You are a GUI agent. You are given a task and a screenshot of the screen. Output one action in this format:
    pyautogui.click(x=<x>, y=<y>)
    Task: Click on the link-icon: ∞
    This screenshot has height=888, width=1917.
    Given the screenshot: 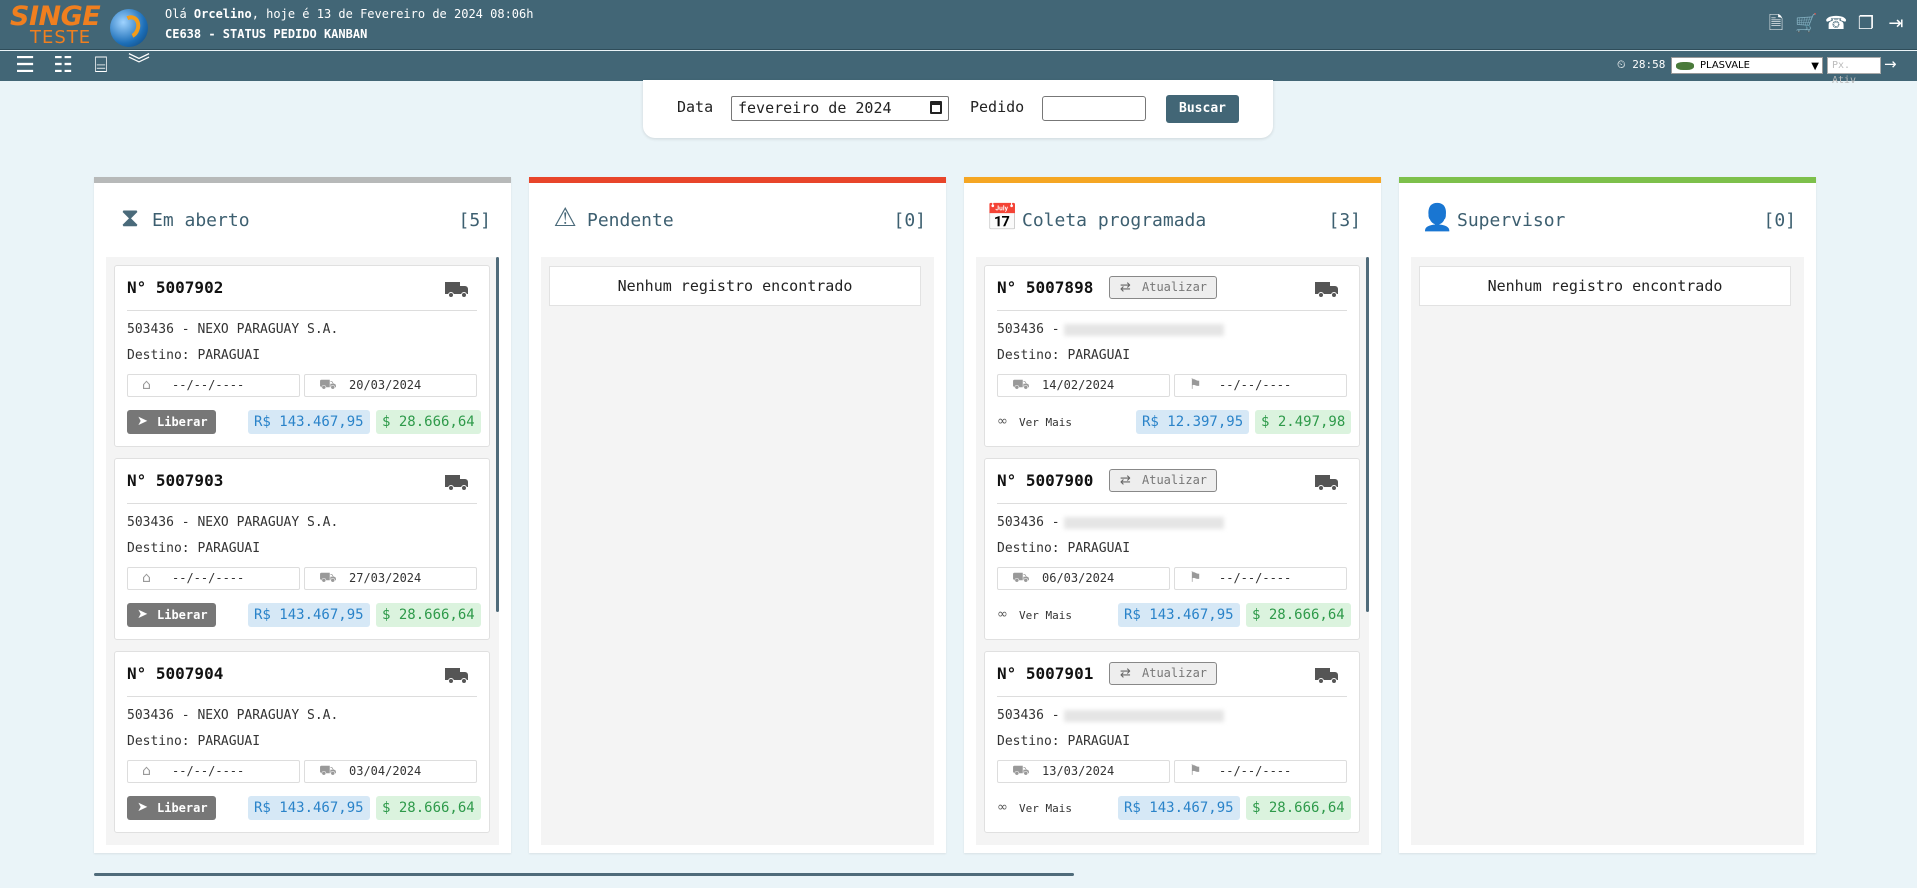 What is the action you would take?
    pyautogui.click(x=1002, y=421)
    